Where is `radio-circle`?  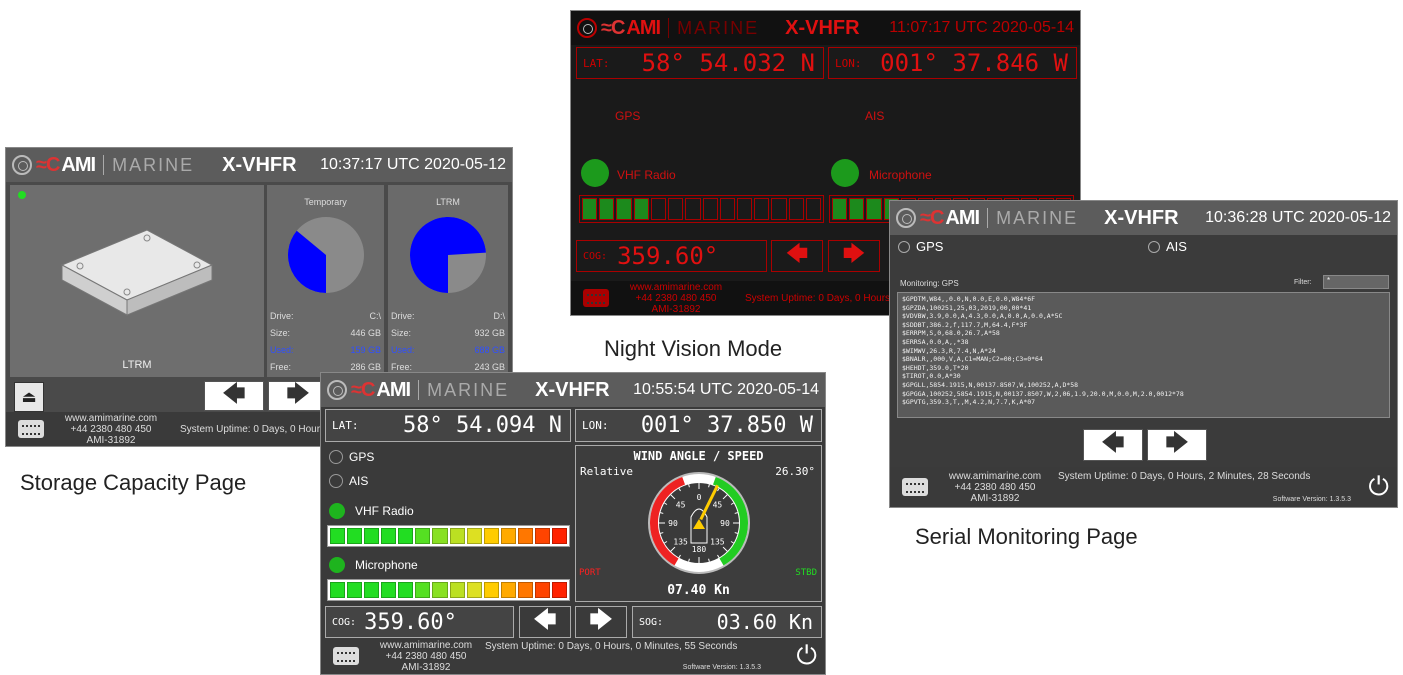
radio-circle is located at coordinates (1154, 246).